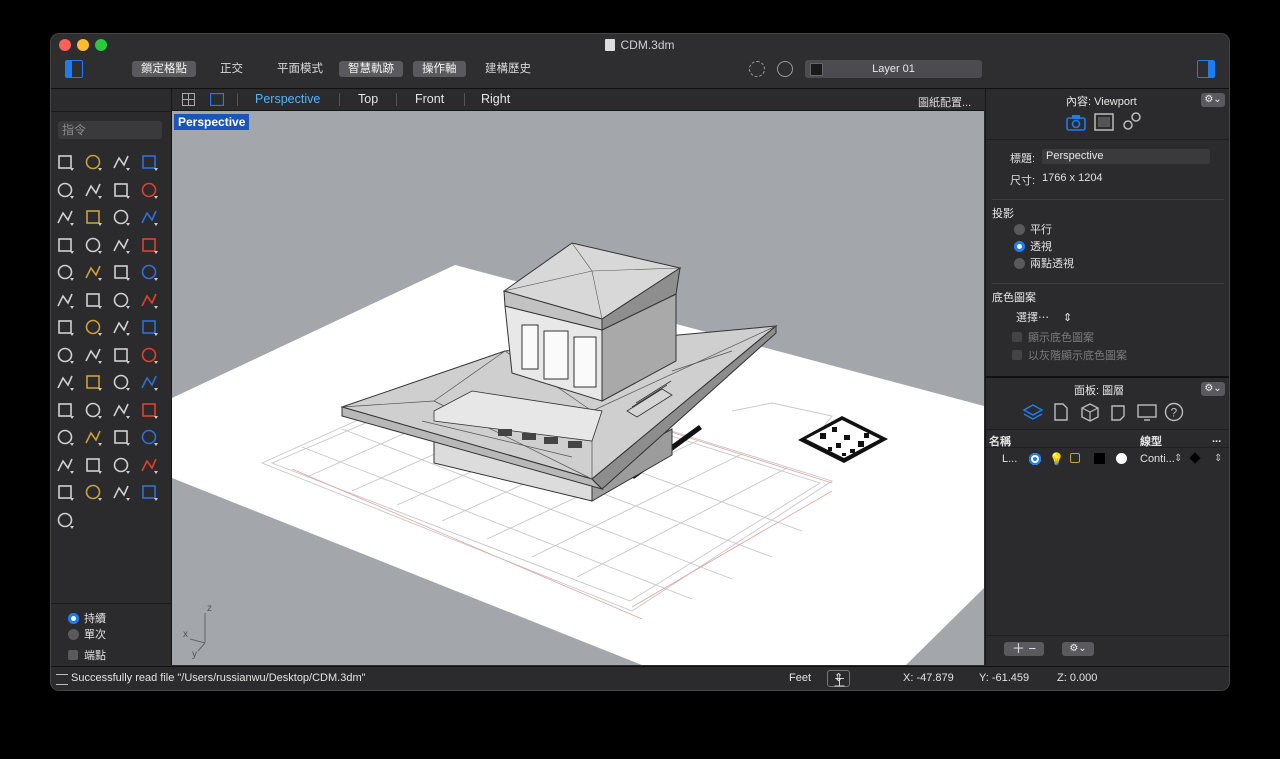 This screenshot has height=759, width=1280. Describe the element at coordinates (93, 437) in the screenshot. I see `car-tool-icon` at that location.